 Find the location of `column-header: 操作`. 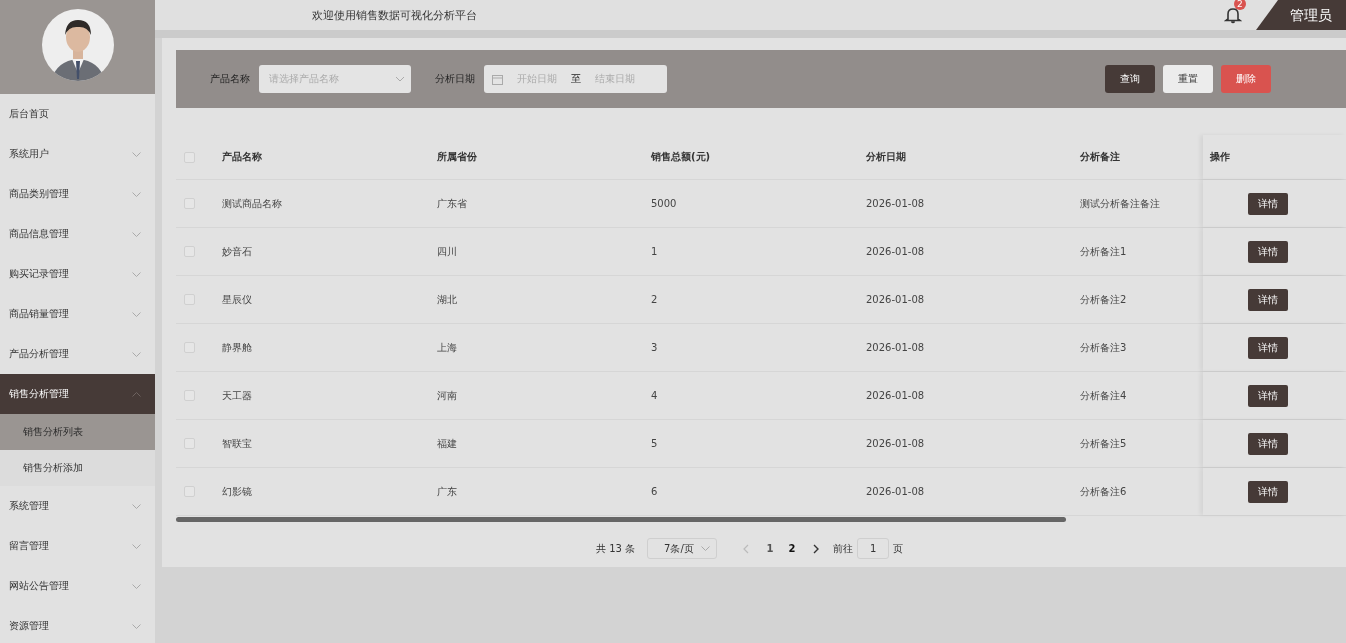

column-header: 操作 is located at coordinates (1274, 157).